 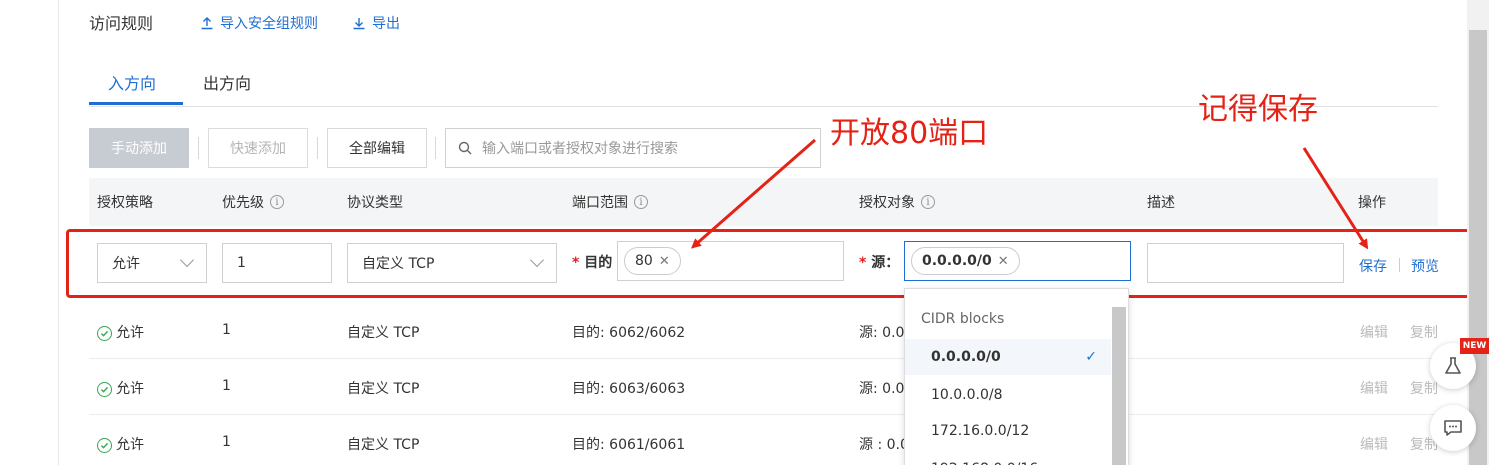 I want to click on annotation-arrows, so click(x=1029, y=194).